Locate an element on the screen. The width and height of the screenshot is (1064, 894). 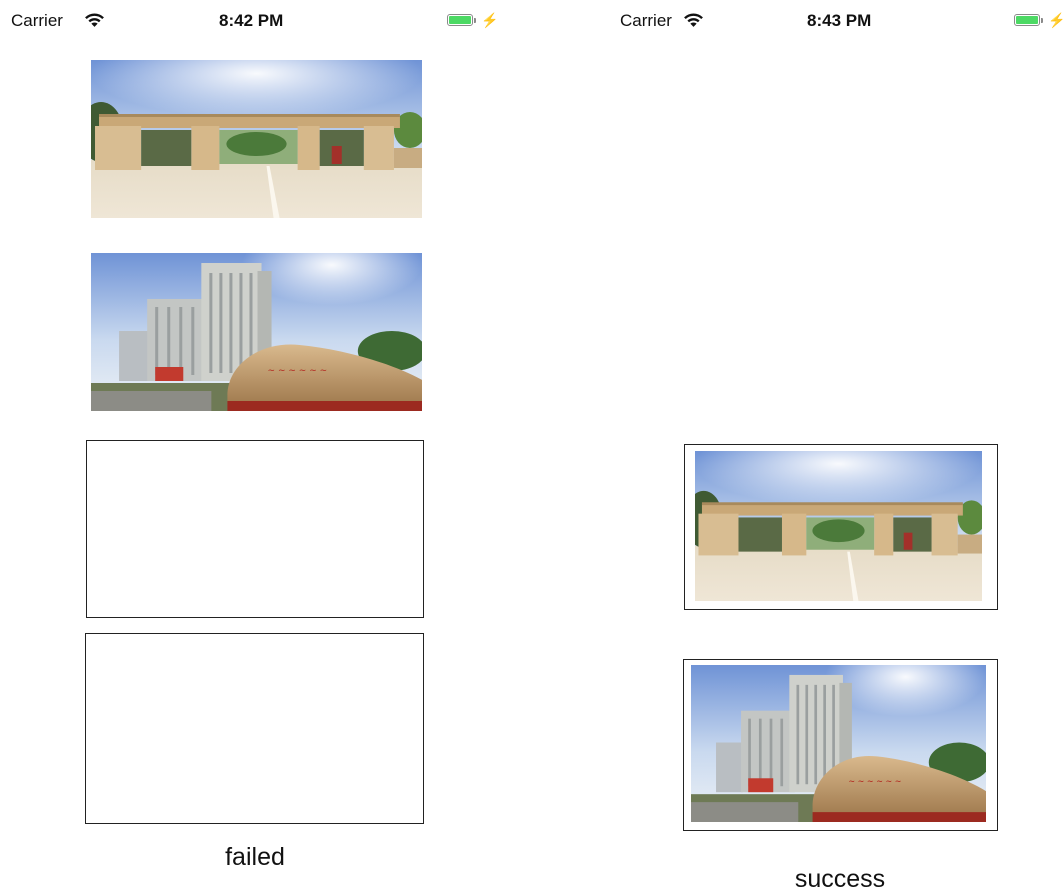
framed-building-image is located at coordinates (840, 745).